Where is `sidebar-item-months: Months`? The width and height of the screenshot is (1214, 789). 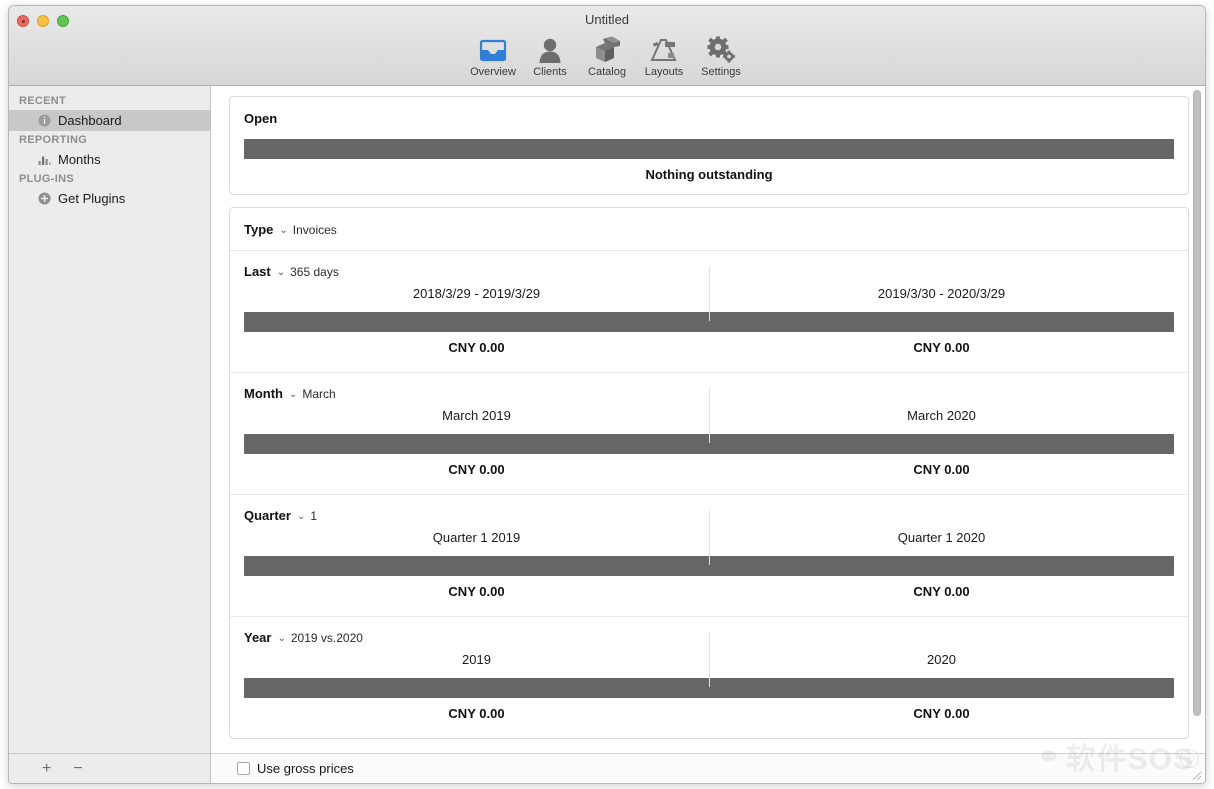
sidebar-item-months: Months is located at coordinates (109, 159).